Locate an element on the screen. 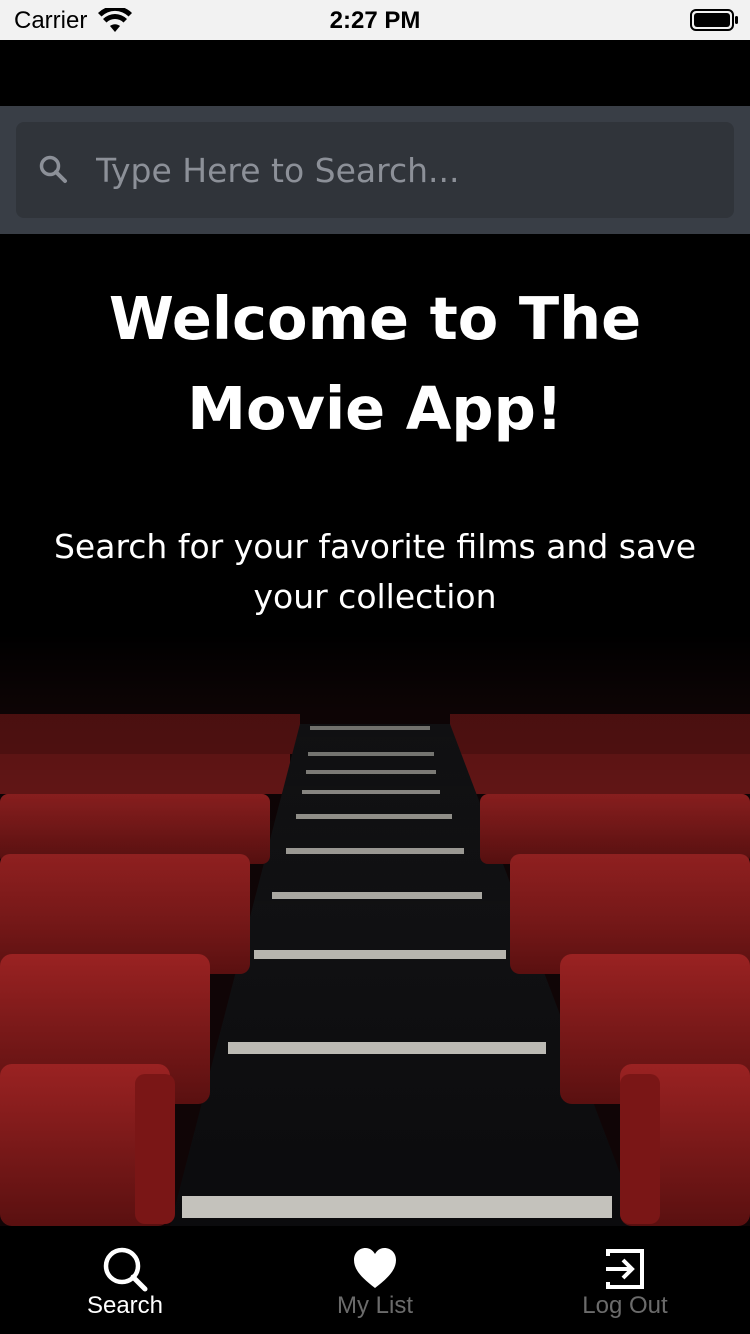 This screenshot has height=1334, width=750. tab-search: Search is located at coordinates (125, 1280).